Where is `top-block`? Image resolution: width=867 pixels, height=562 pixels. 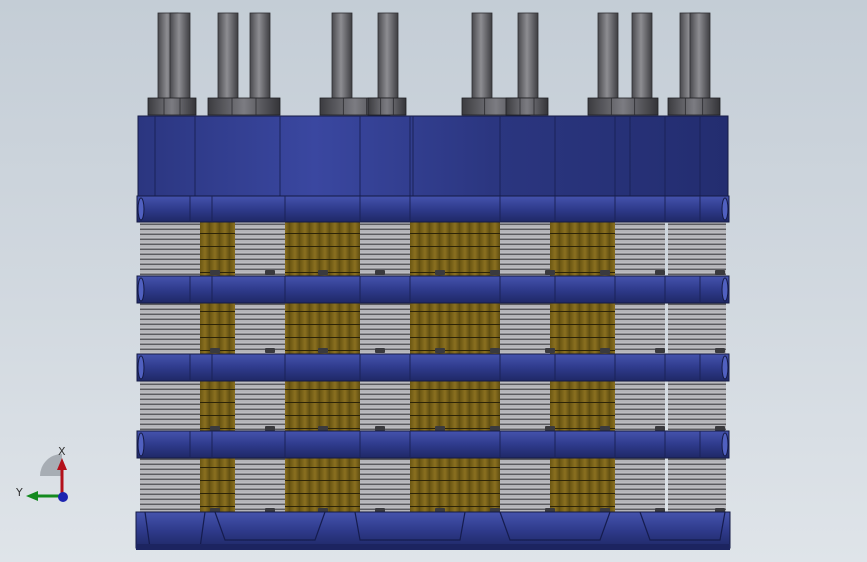 top-block is located at coordinates (433, 157).